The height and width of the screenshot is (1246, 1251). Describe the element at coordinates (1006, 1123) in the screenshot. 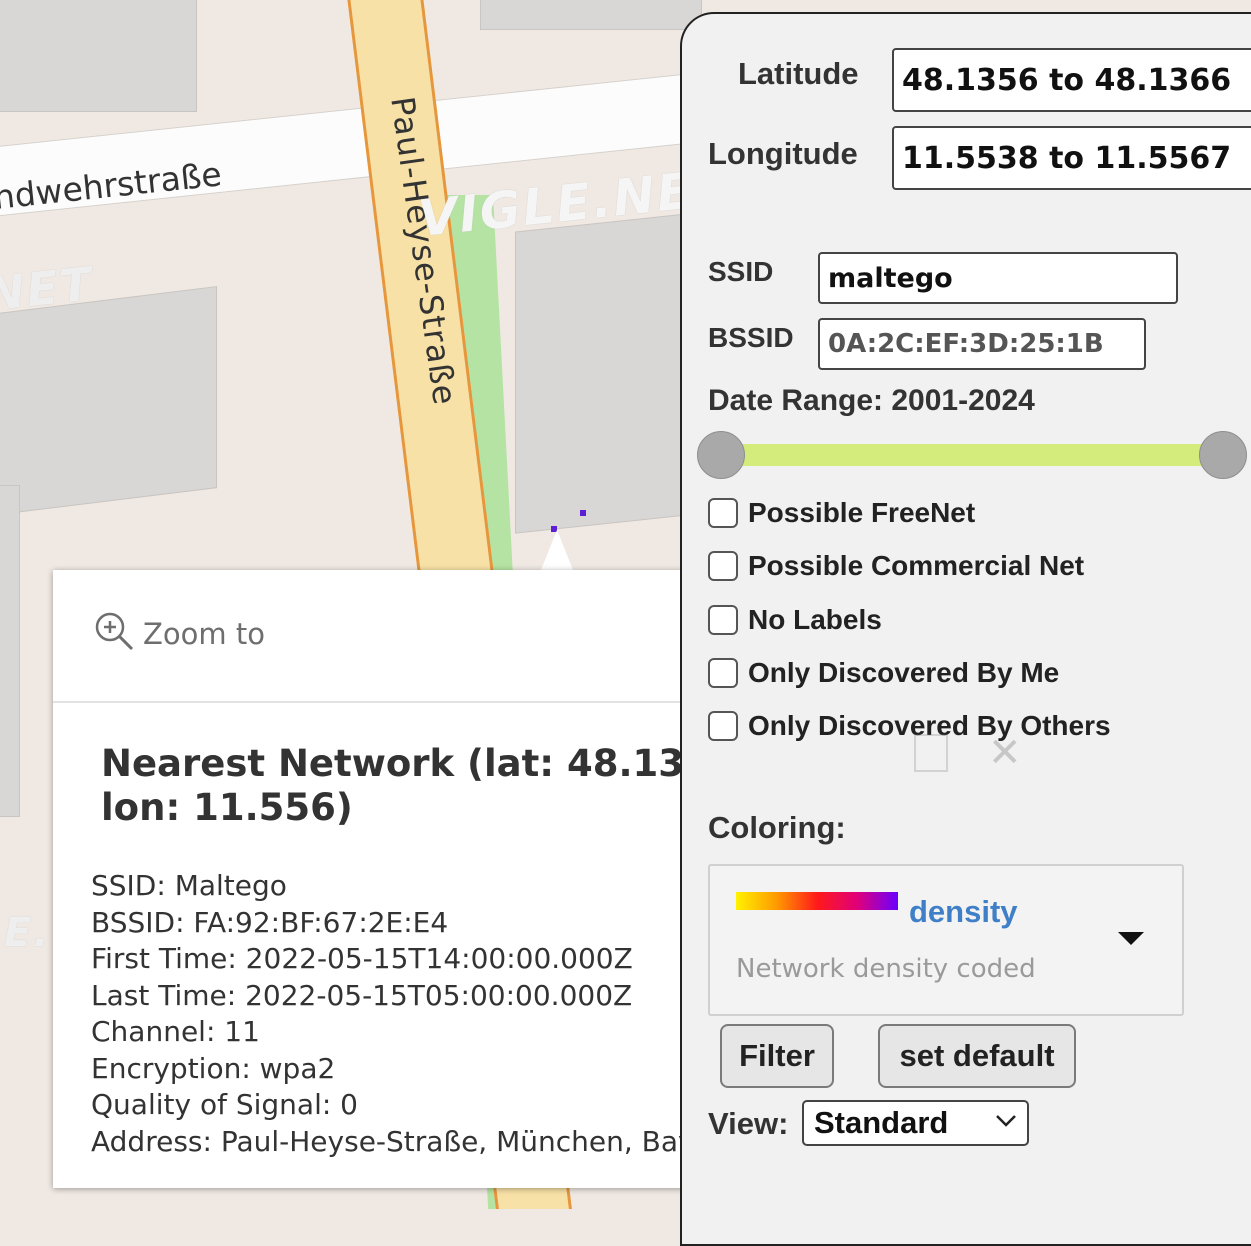

I see `chevron-down-icon` at that location.